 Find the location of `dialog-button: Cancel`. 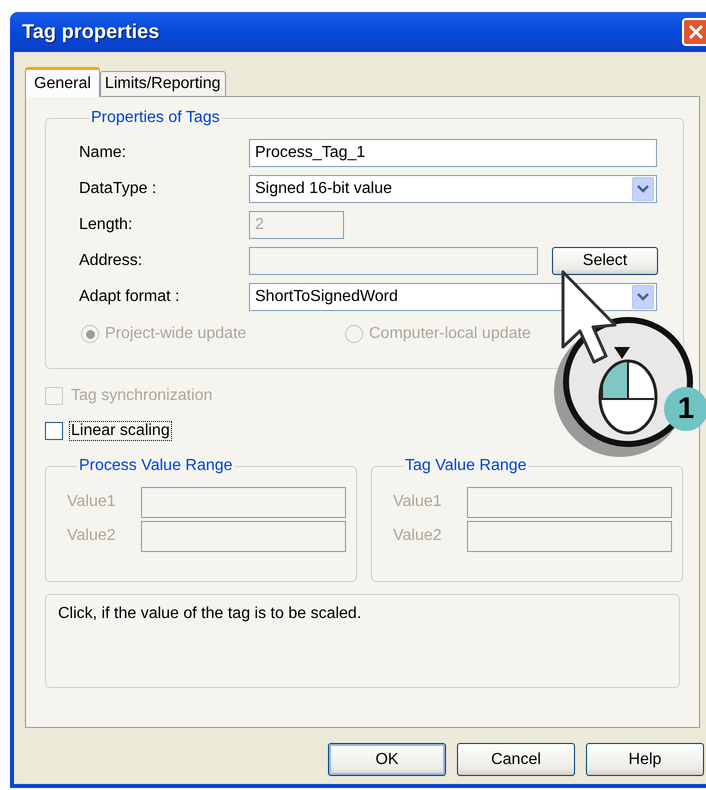

dialog-button: Cancel is located at coordinates (516, 759).